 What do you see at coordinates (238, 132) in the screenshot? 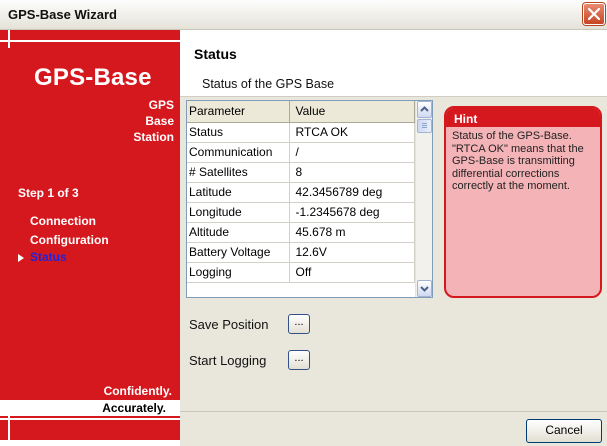
I see `row-parameter: Status` at bounding box center [238, 132].